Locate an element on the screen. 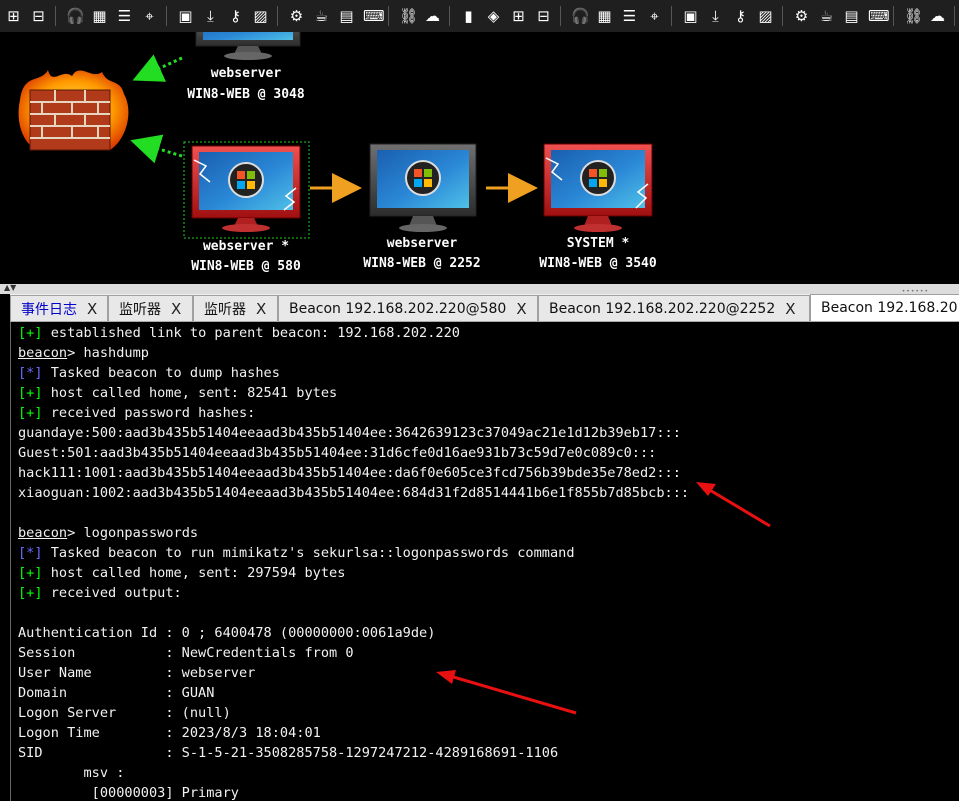 The width and height of the screenshot is (959, 801). credential-line: Logon Time : 2023/8/3 18:04:01 is located at coordinates (169, 733).